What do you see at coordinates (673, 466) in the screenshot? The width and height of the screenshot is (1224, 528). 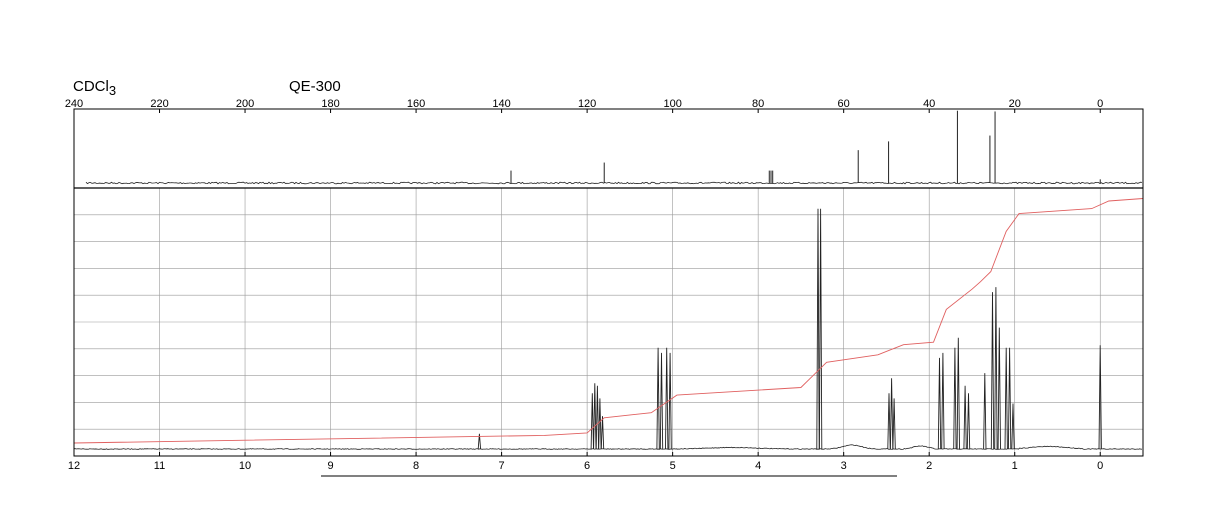 I see `proton-tick-label: 5` at bounding box center [673, 466].